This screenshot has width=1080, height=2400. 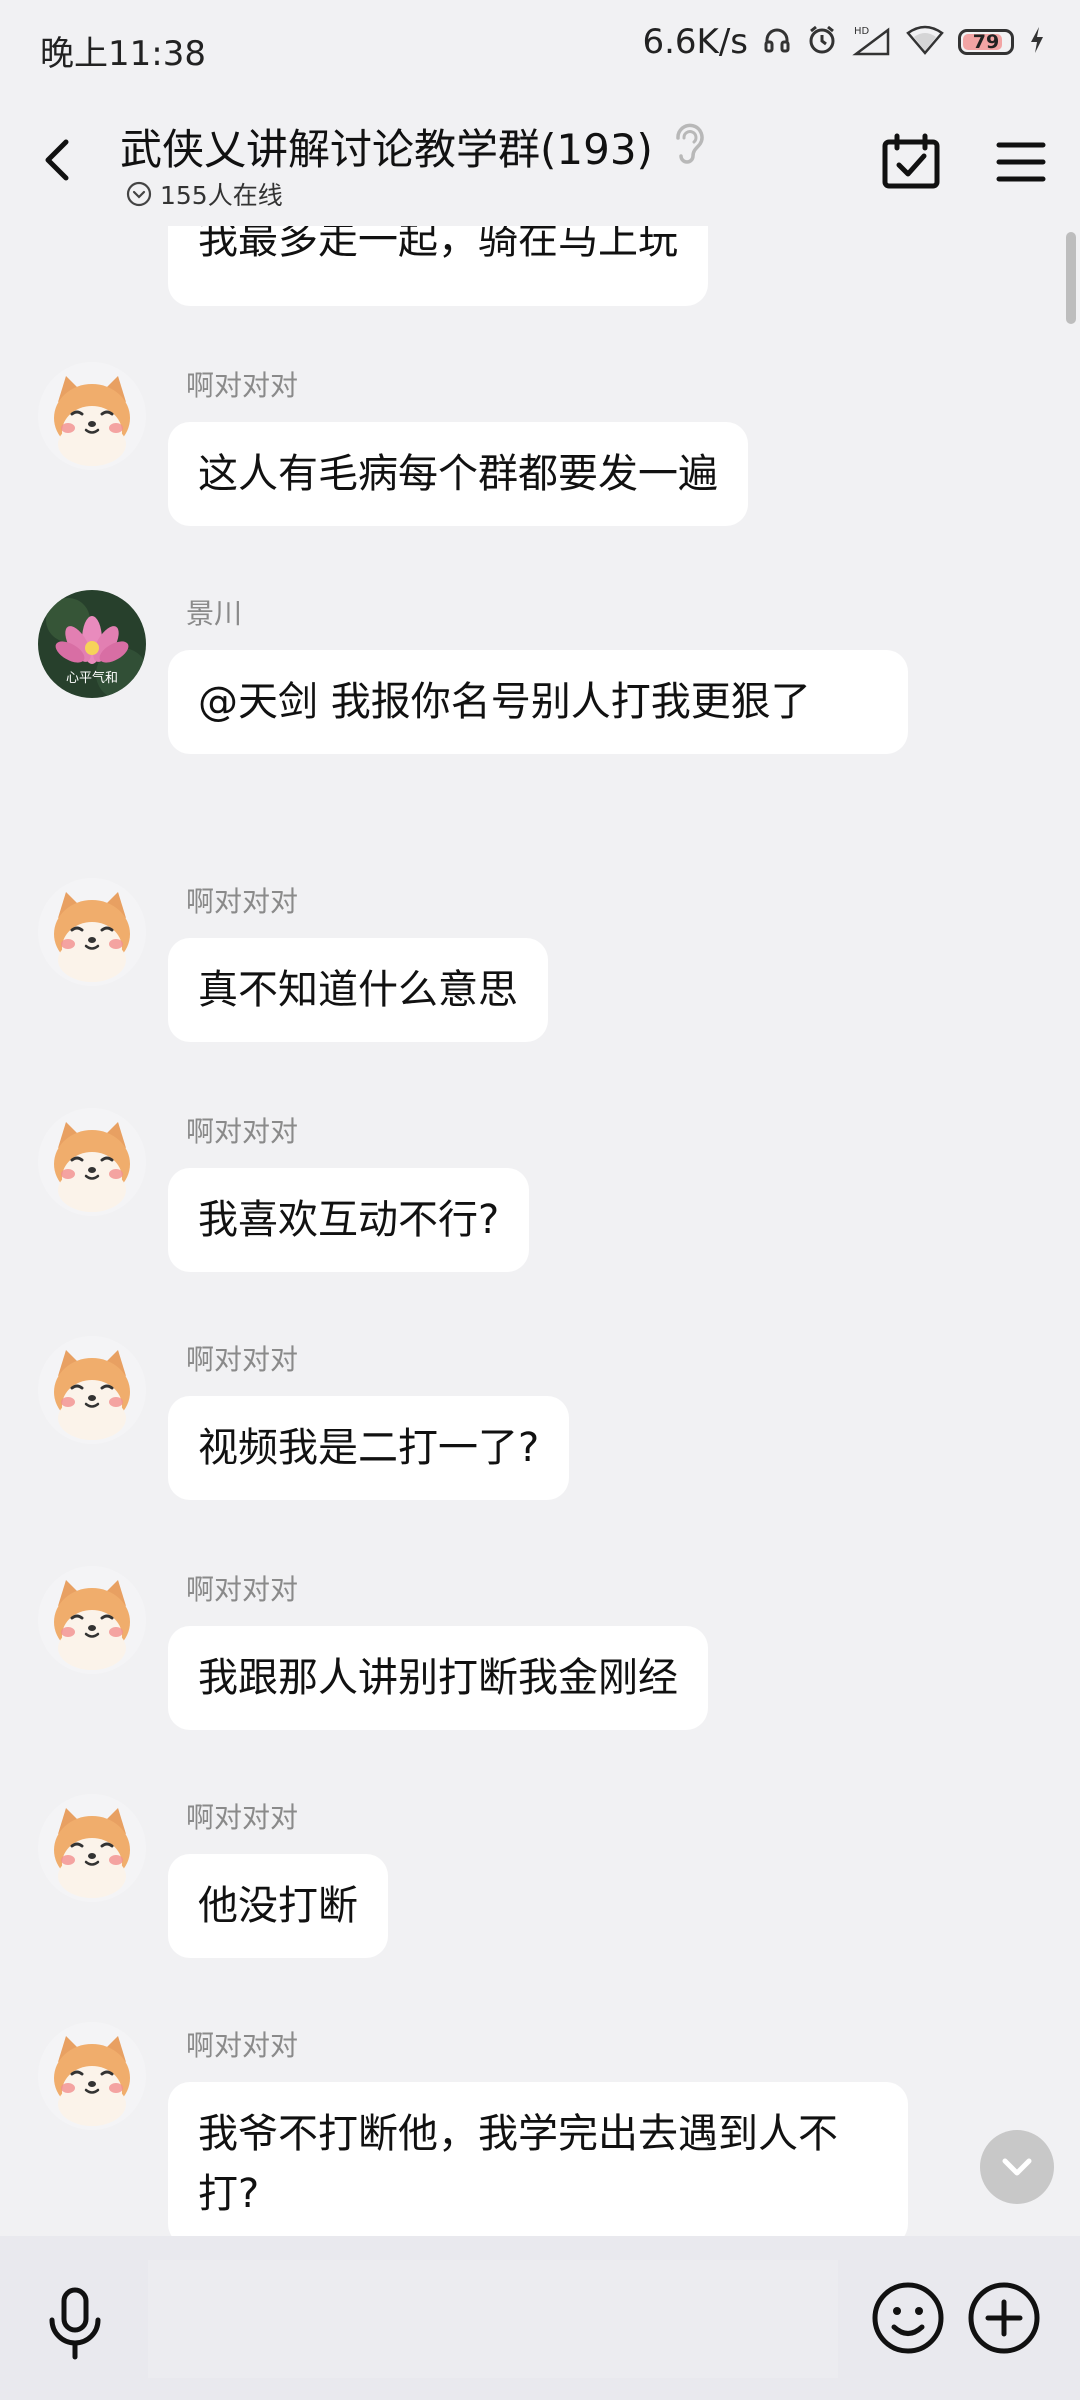 I want to click on charging-icon, so click(x=1037, y=42).